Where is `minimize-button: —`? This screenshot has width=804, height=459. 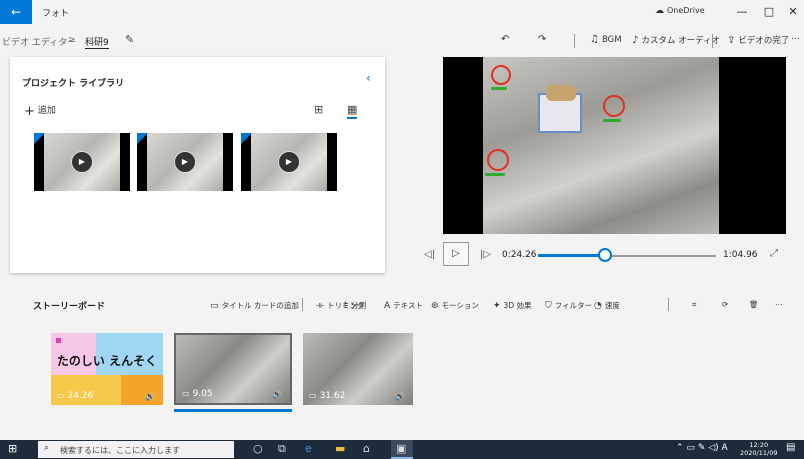
minimize-button: — is located at coordinates (742, 12).